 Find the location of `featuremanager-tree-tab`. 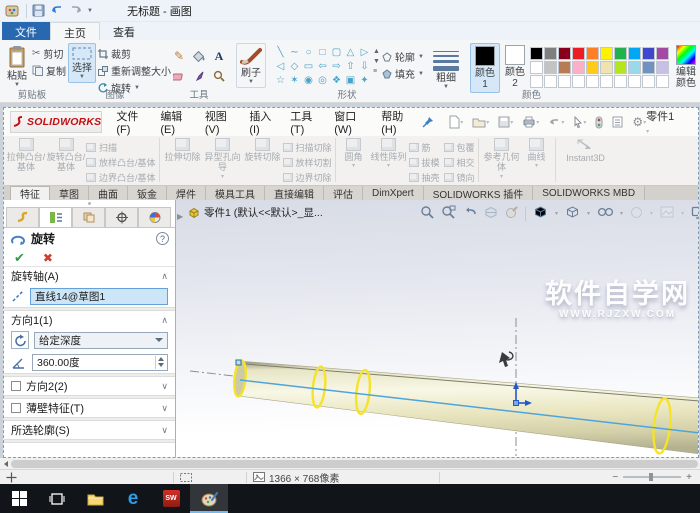

featuremanager-tree-tab is located at coordinates (22, 217).